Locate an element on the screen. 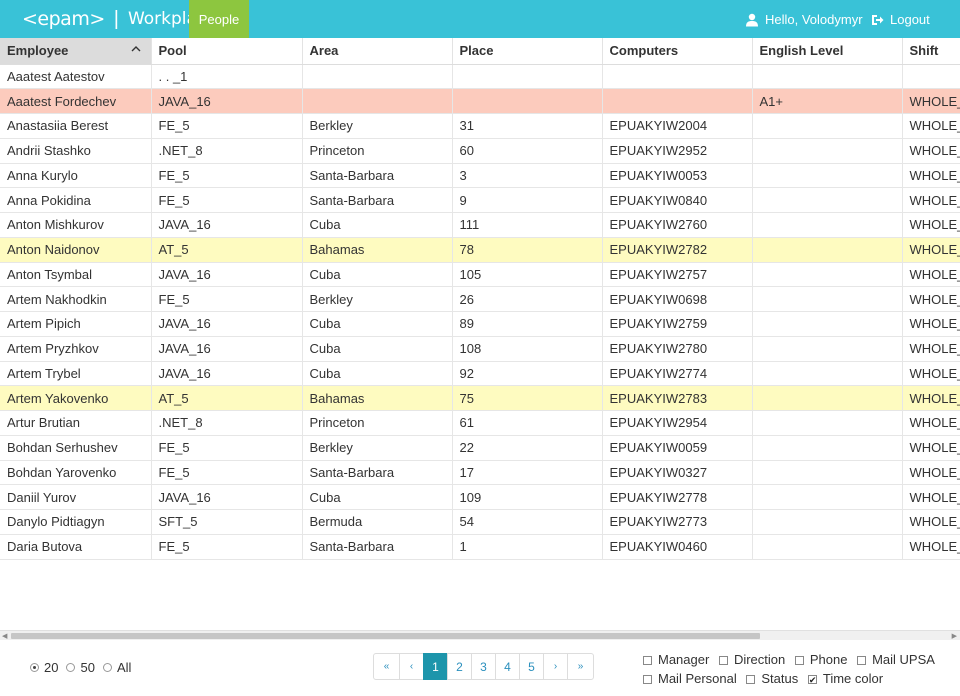  table-cell: 9 is located at coordinates (527, 200).